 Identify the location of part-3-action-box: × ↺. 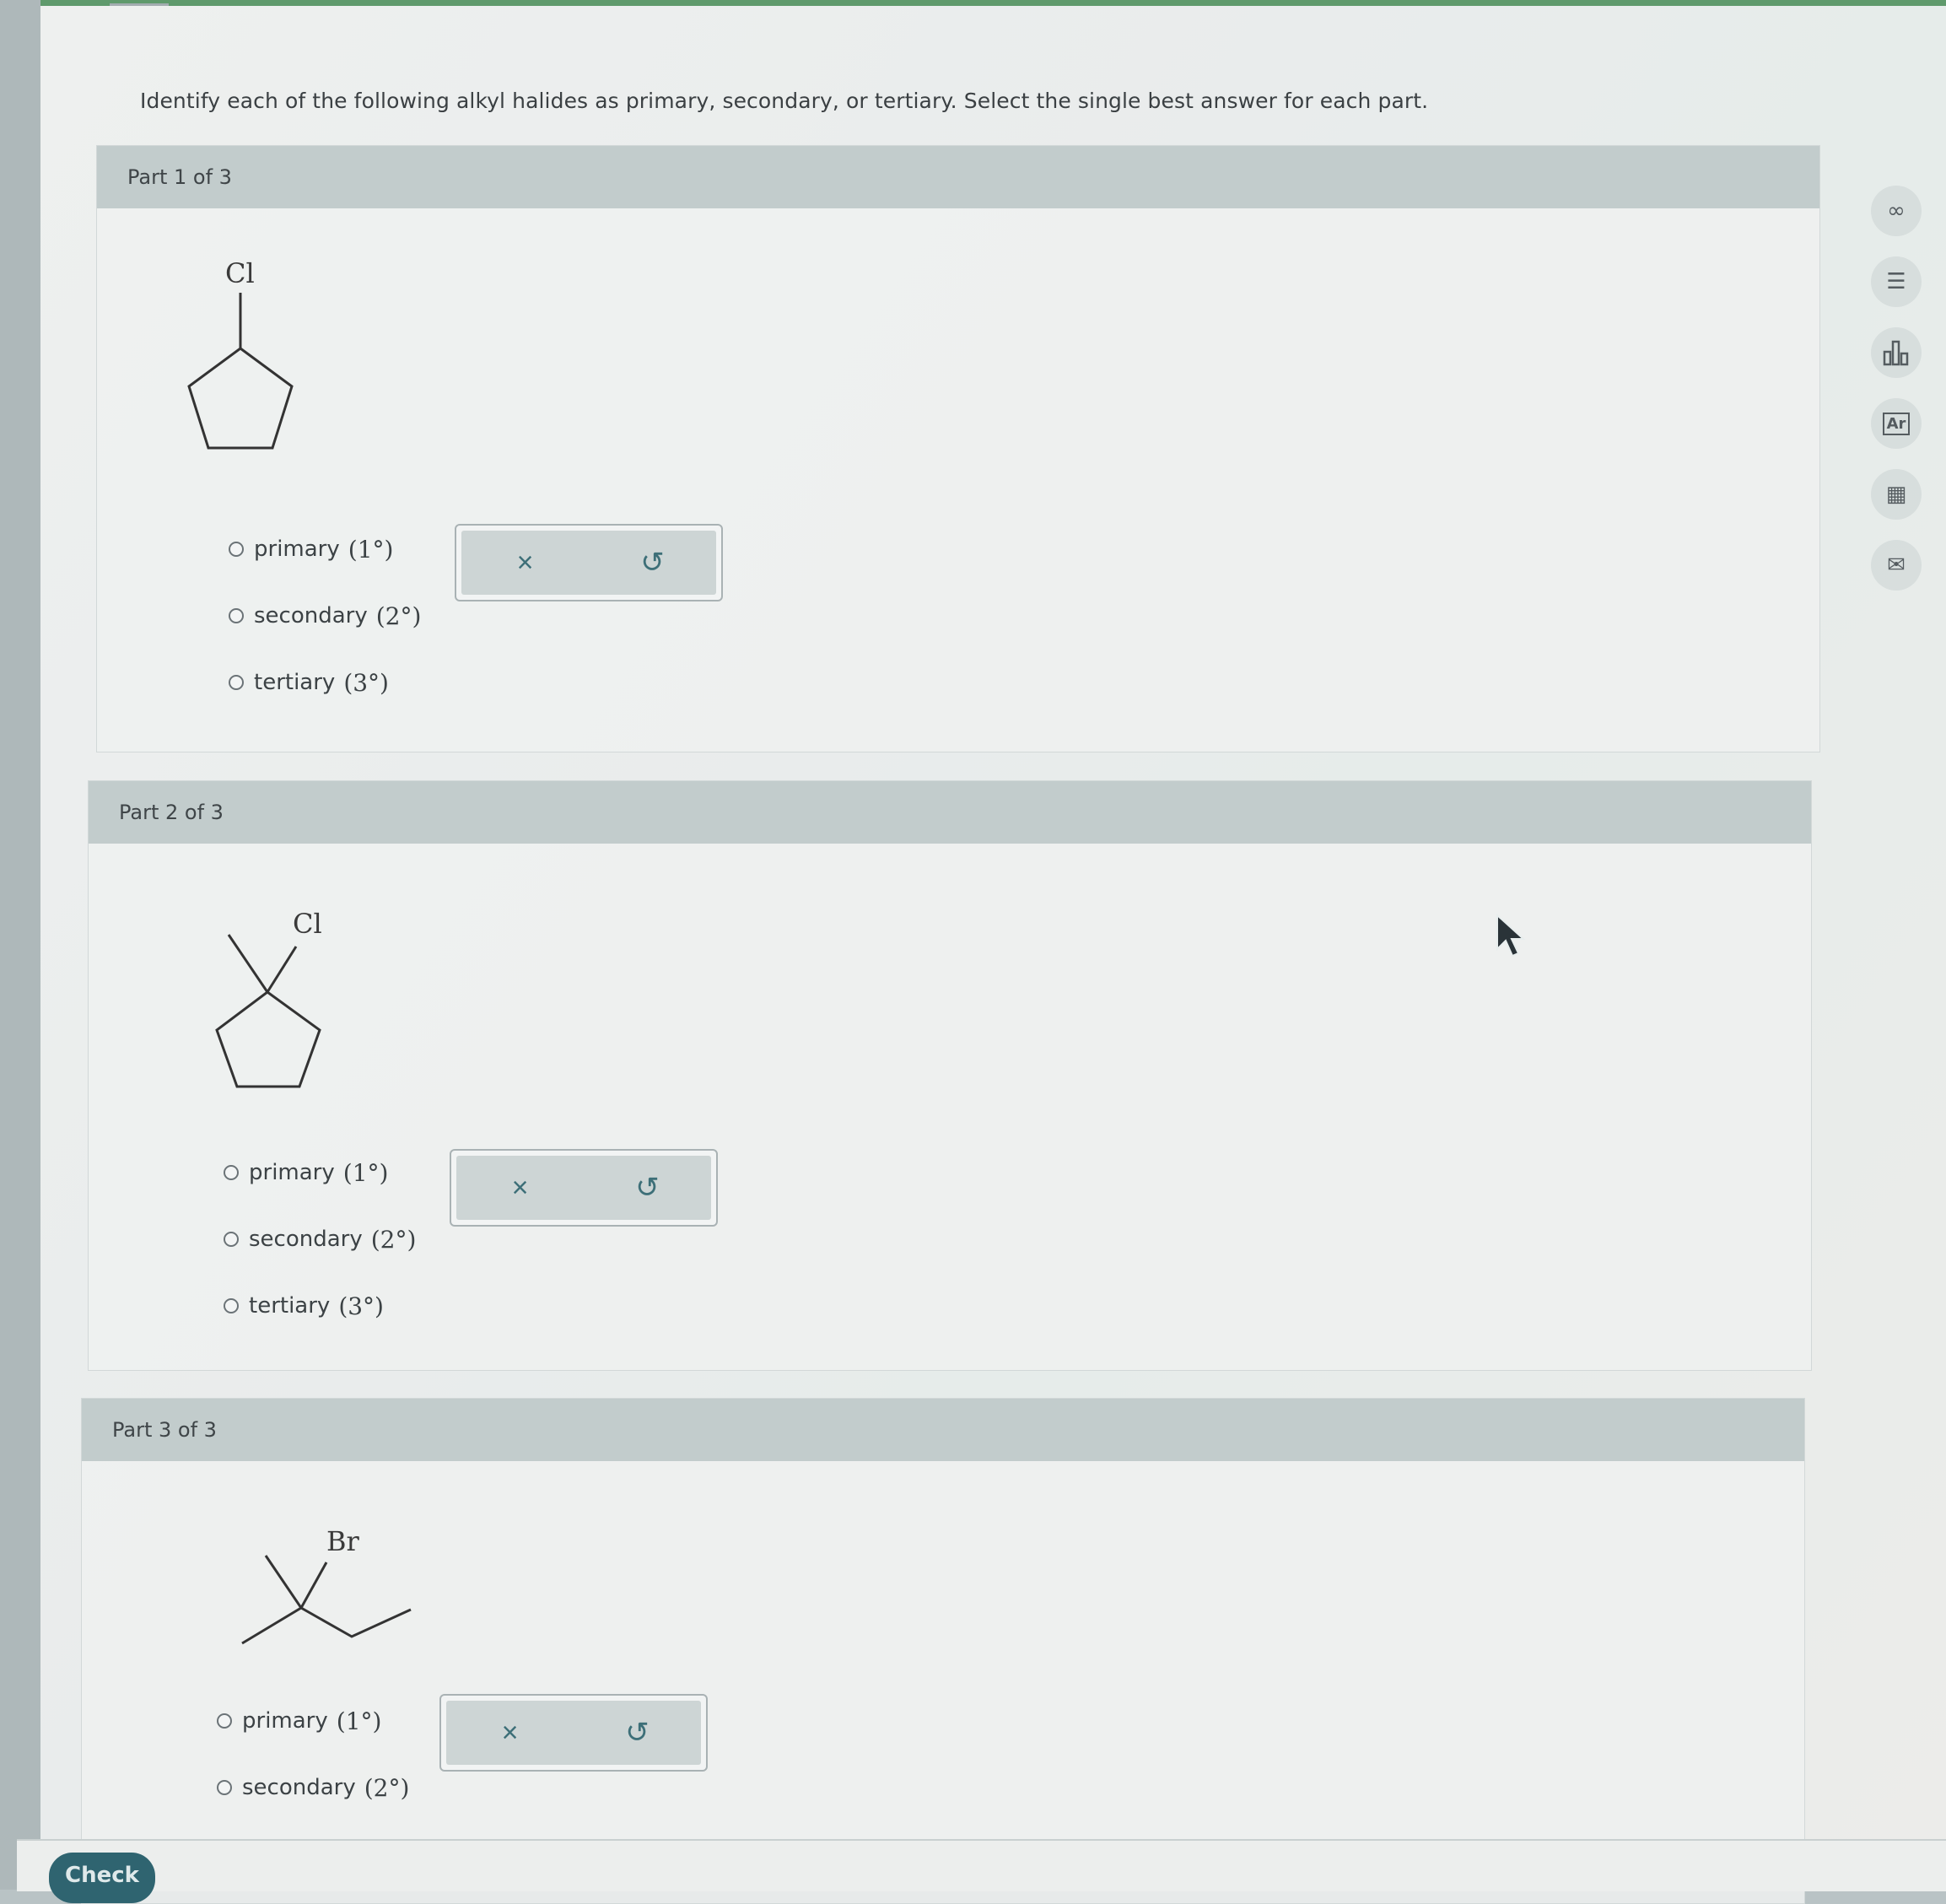
(573, 1733).